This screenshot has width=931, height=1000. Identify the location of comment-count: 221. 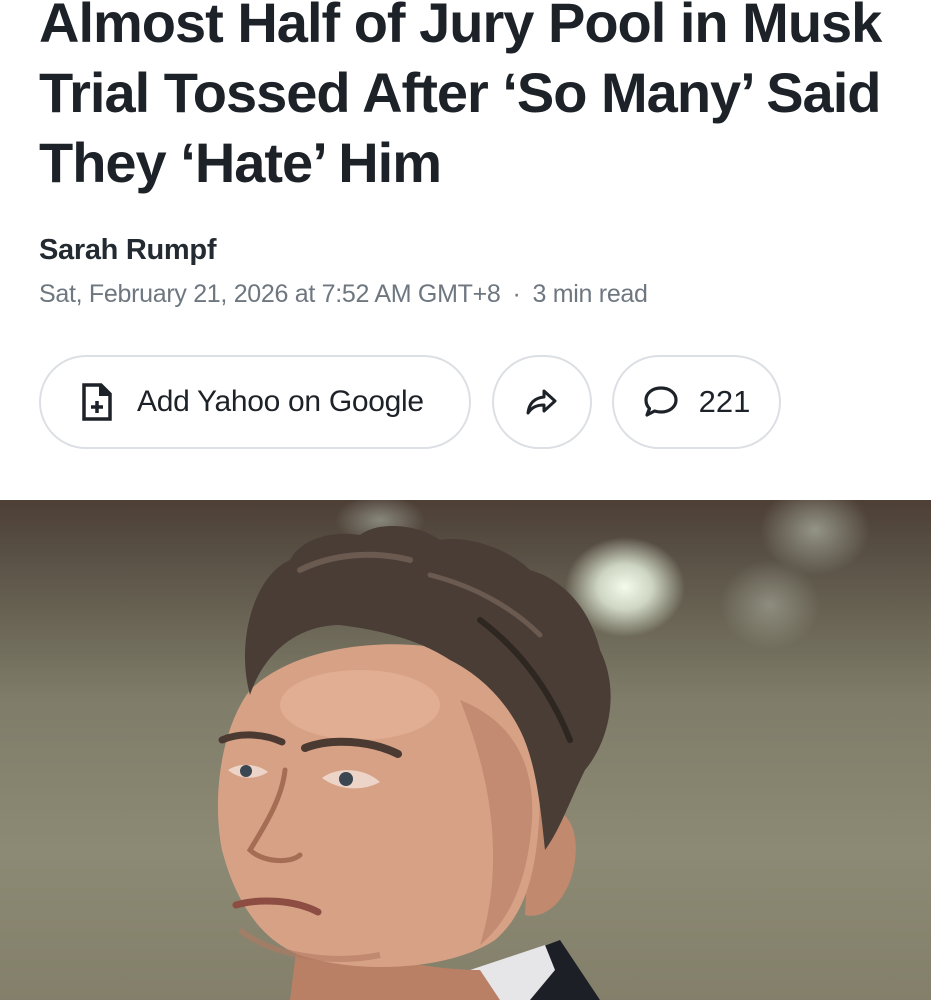
(724, 401).